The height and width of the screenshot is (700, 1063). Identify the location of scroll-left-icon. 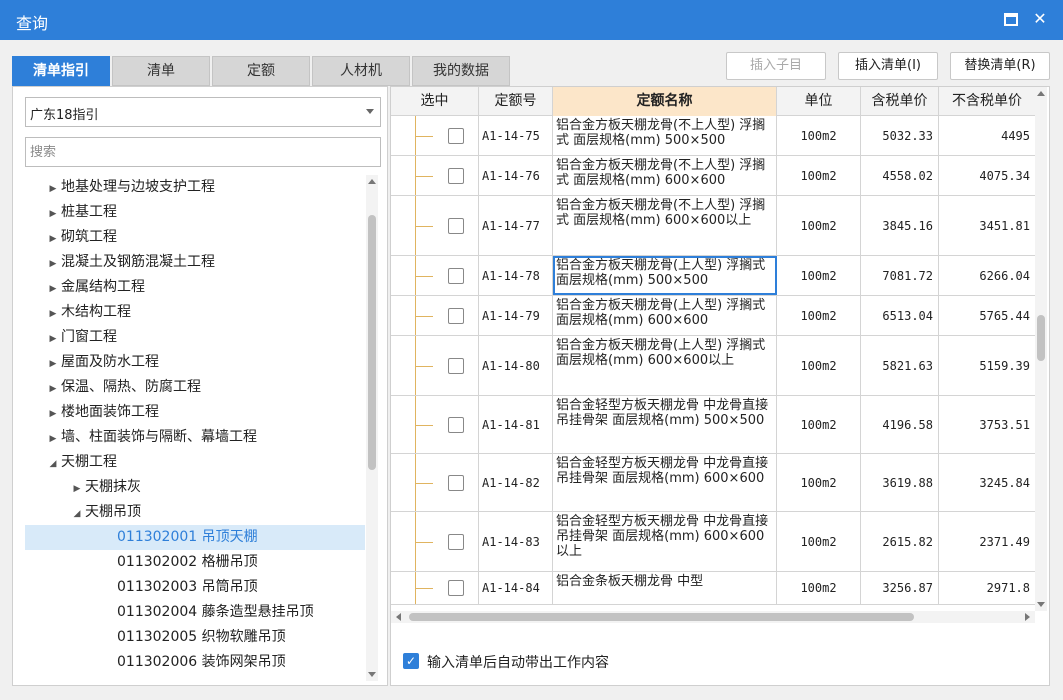
(398, 617).